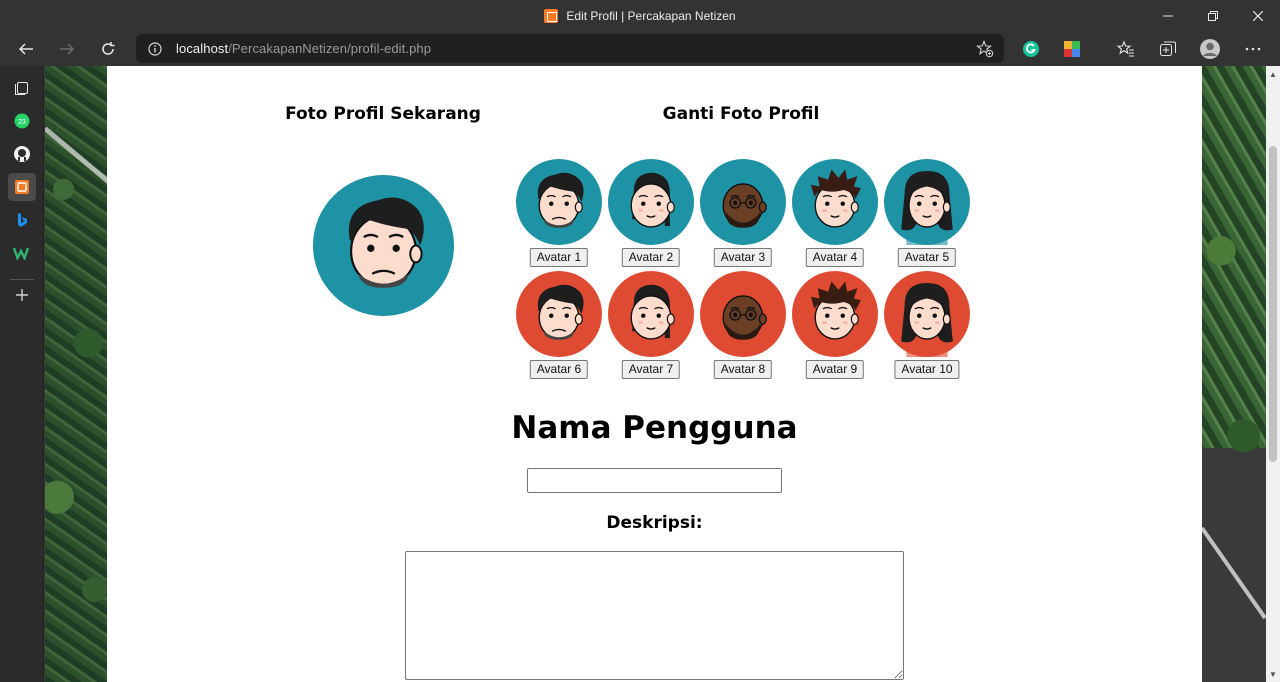  What do you see at coordinates (743, 369) in the screenshot?
I see `avatar-select-button: Avatar 8` at bounding box center [743, 369].